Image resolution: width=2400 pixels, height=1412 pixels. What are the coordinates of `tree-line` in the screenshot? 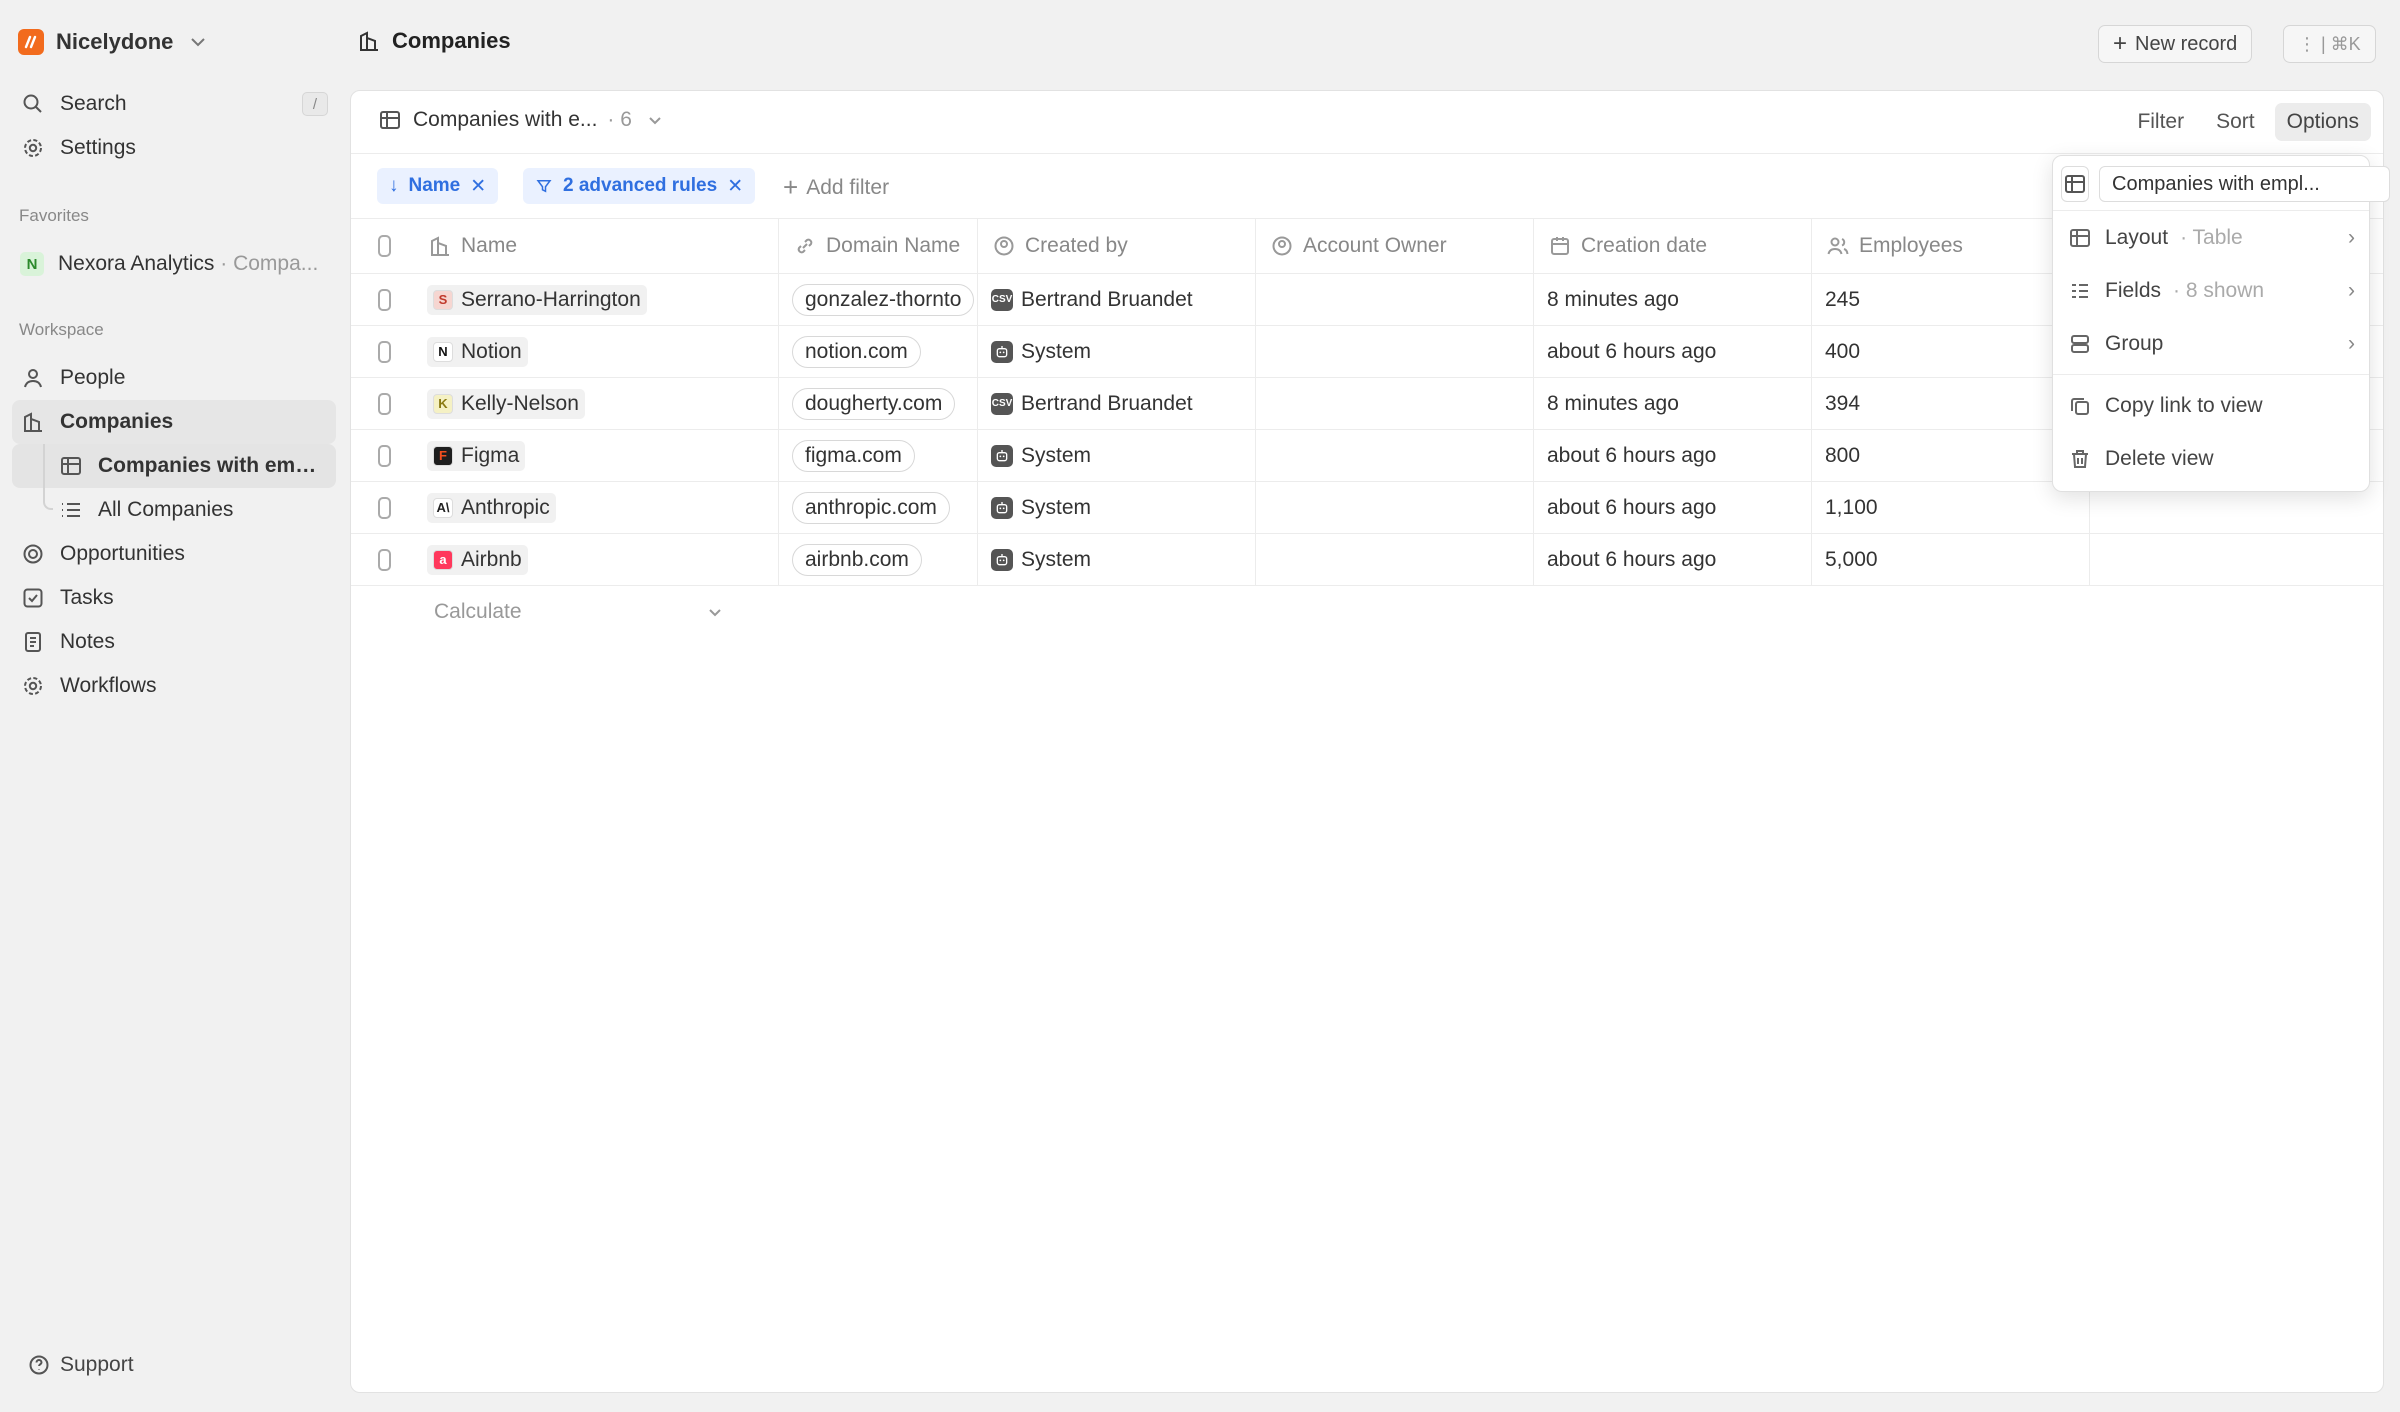 It's located at (44, 466).